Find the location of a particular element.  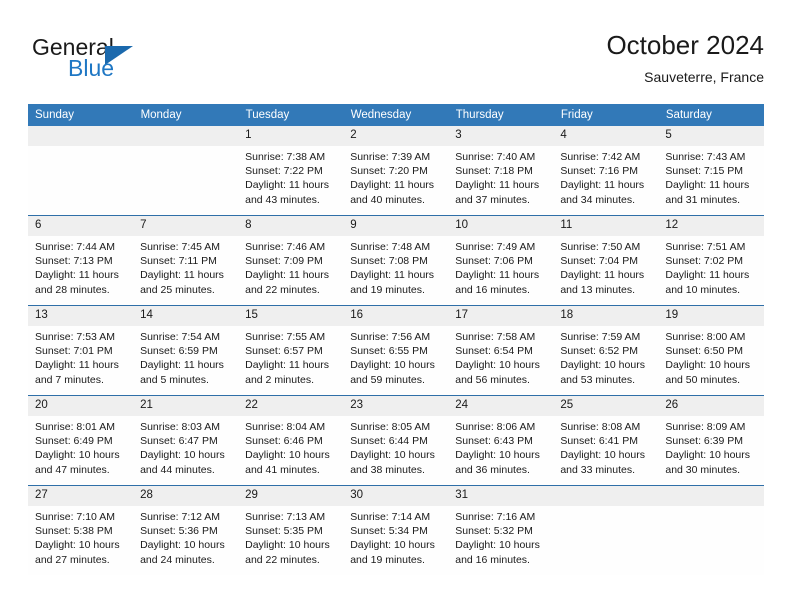

calendar-cell-empty is located at coordinates (81, 171).